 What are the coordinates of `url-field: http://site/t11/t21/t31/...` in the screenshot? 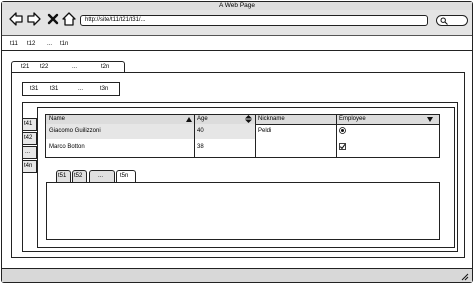 It's located at (254, 20).